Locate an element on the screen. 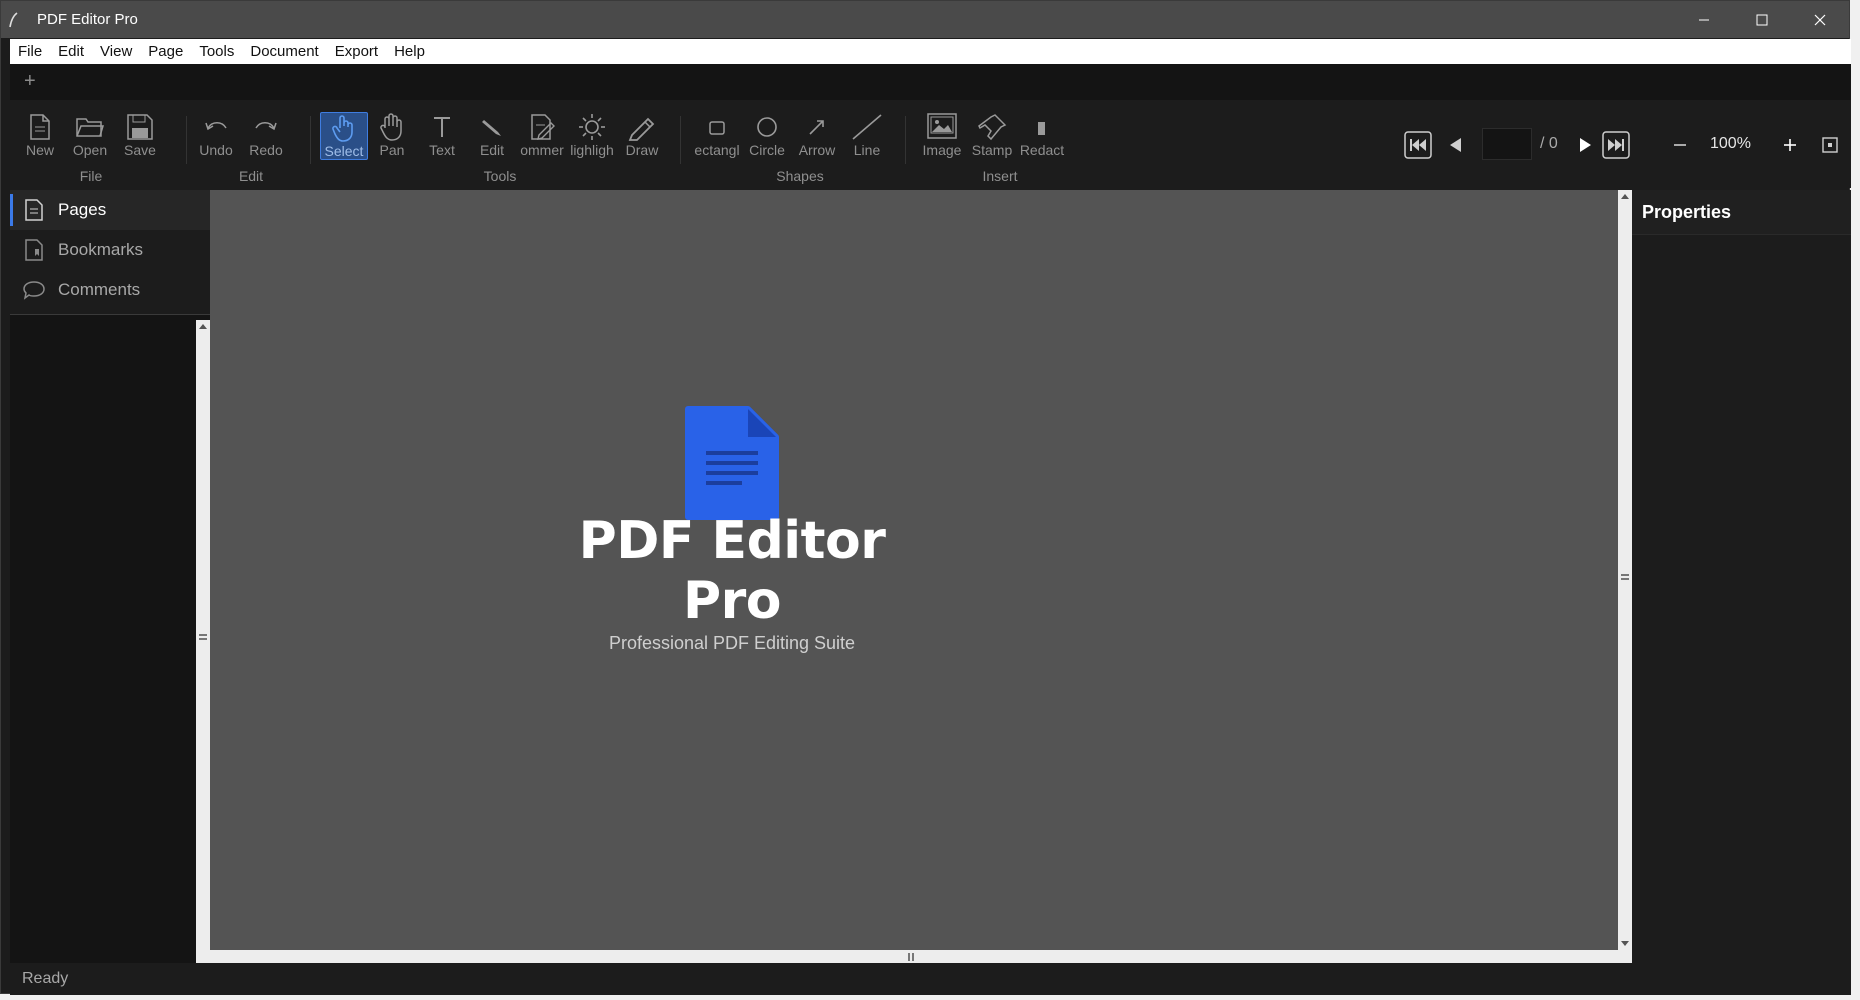  image-insert-button: Image is located at coordinates (942, 136).